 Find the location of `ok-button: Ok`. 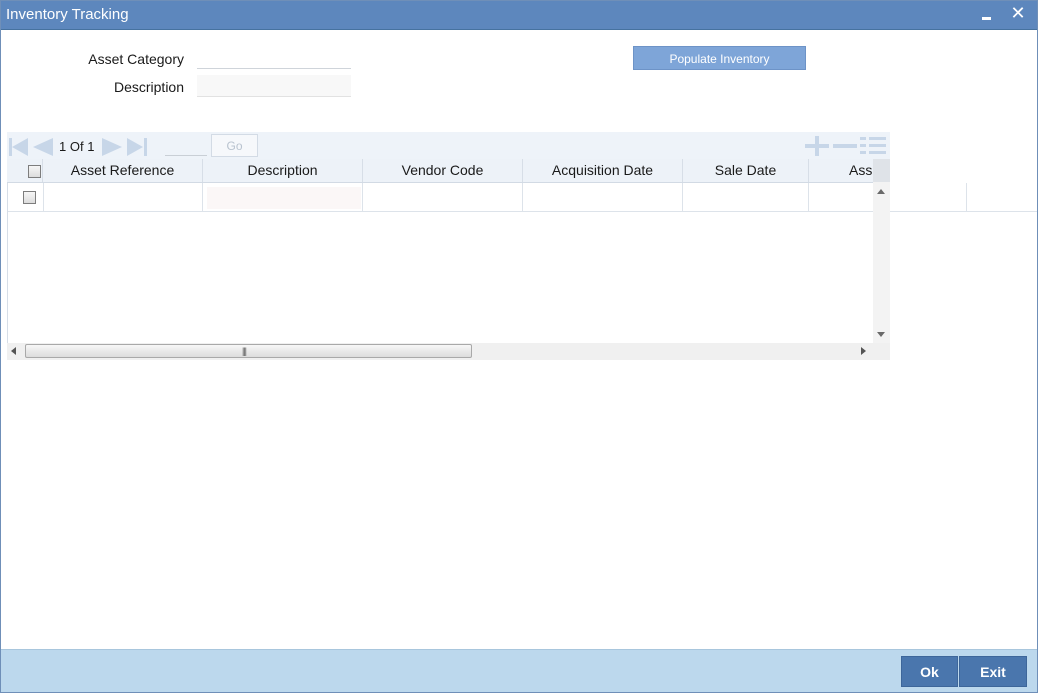

ok-button: Ok is located at coordinates (929, 671).